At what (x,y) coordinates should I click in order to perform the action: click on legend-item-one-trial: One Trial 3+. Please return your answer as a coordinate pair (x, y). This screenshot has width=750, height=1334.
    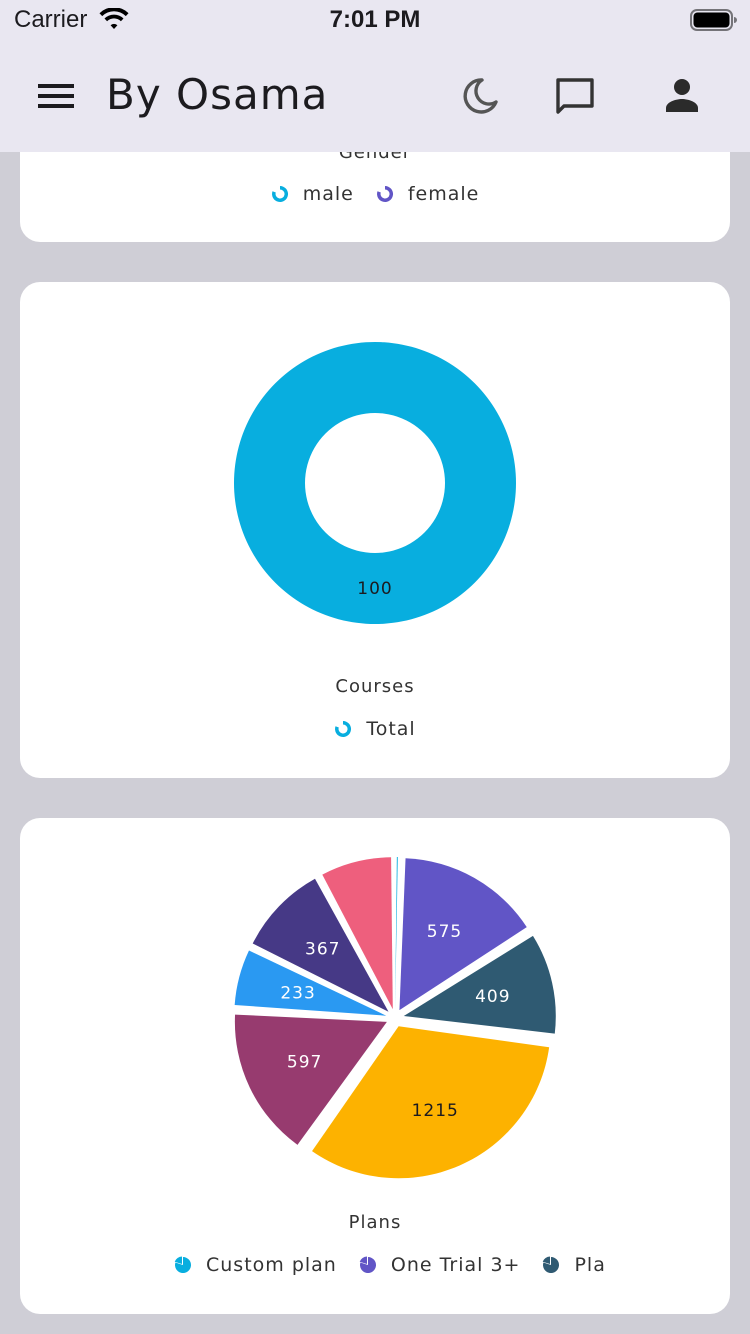
    Looking at the image, I should click on (440, 1265).